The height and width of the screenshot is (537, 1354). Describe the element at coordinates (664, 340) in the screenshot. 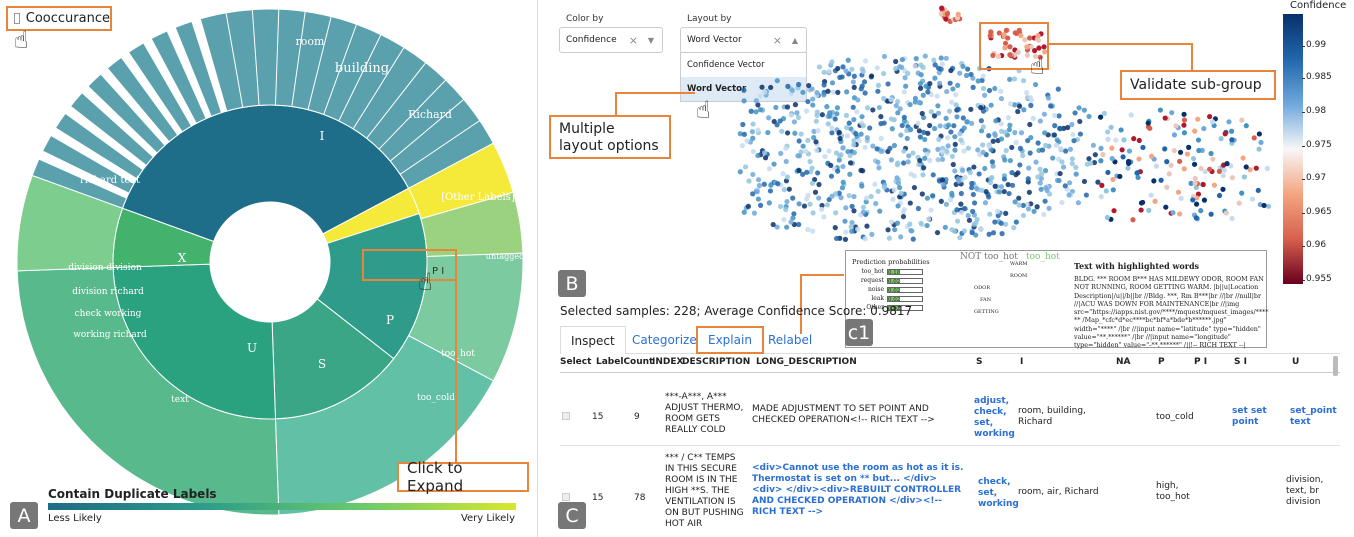

I see `tab-categorize: Categorize` at that location.